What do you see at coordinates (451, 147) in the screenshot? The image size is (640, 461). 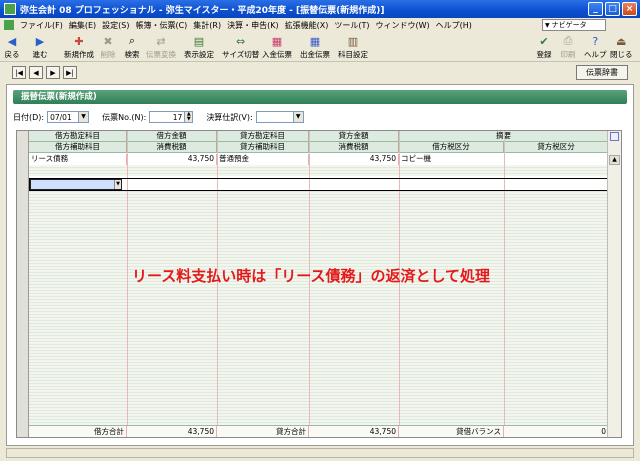 I see `header-debit-tax-class: 借方税区分` at bounding box center [451, 147].